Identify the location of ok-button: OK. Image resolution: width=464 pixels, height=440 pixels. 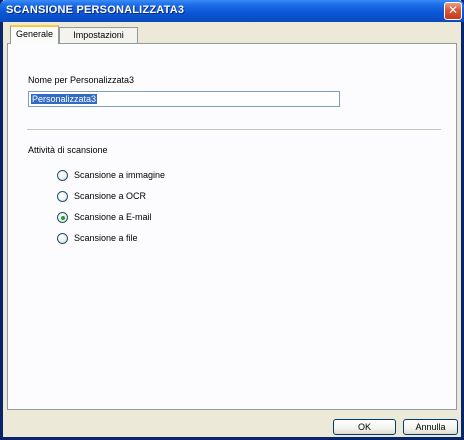
(364, 427).